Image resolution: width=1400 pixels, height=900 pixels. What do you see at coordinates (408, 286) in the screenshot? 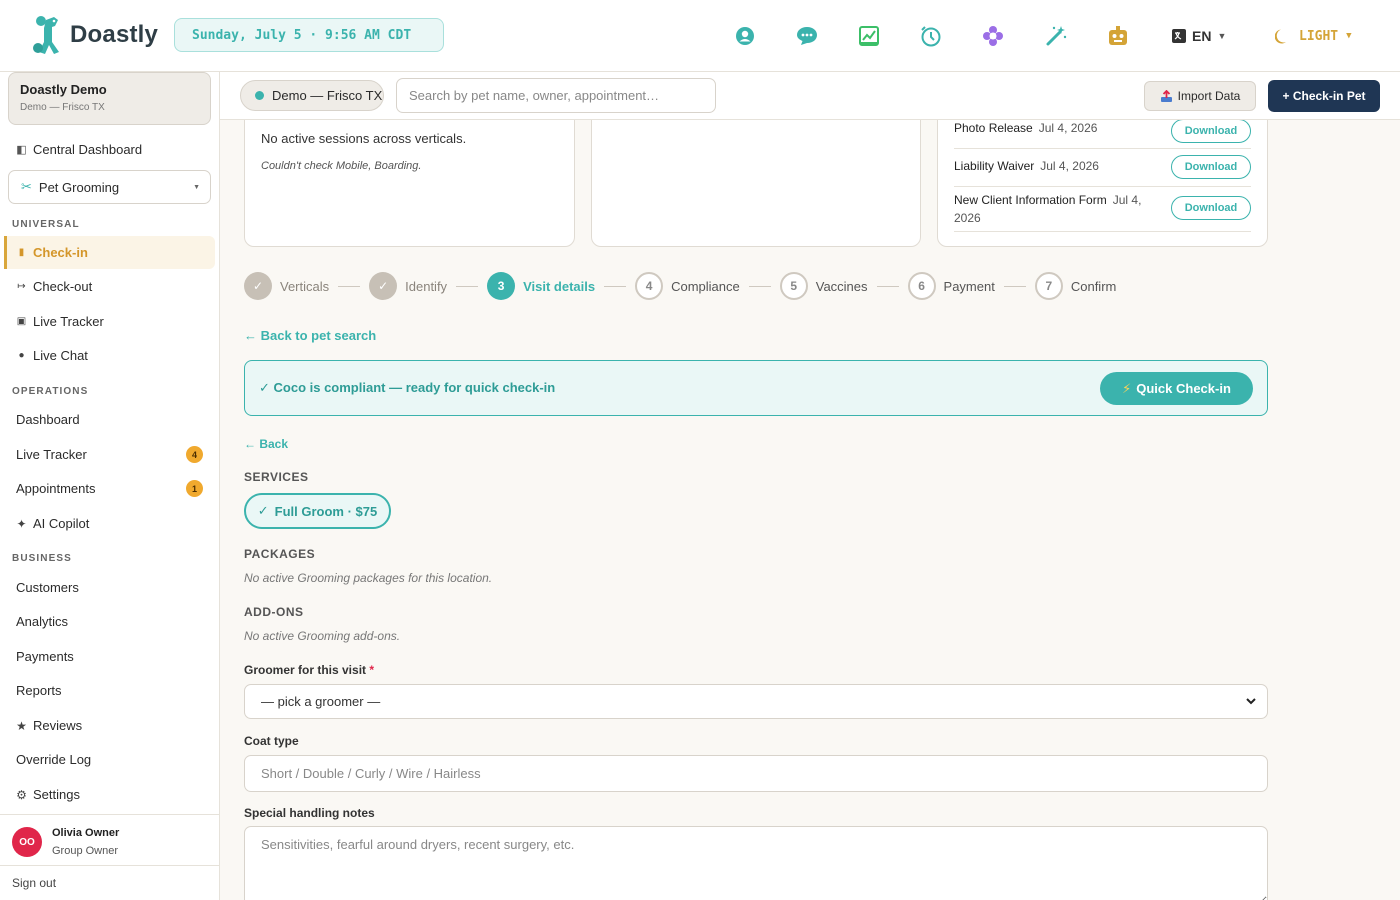
I see `step-identify: ✓ Identify` at bounding box center [408, 286].